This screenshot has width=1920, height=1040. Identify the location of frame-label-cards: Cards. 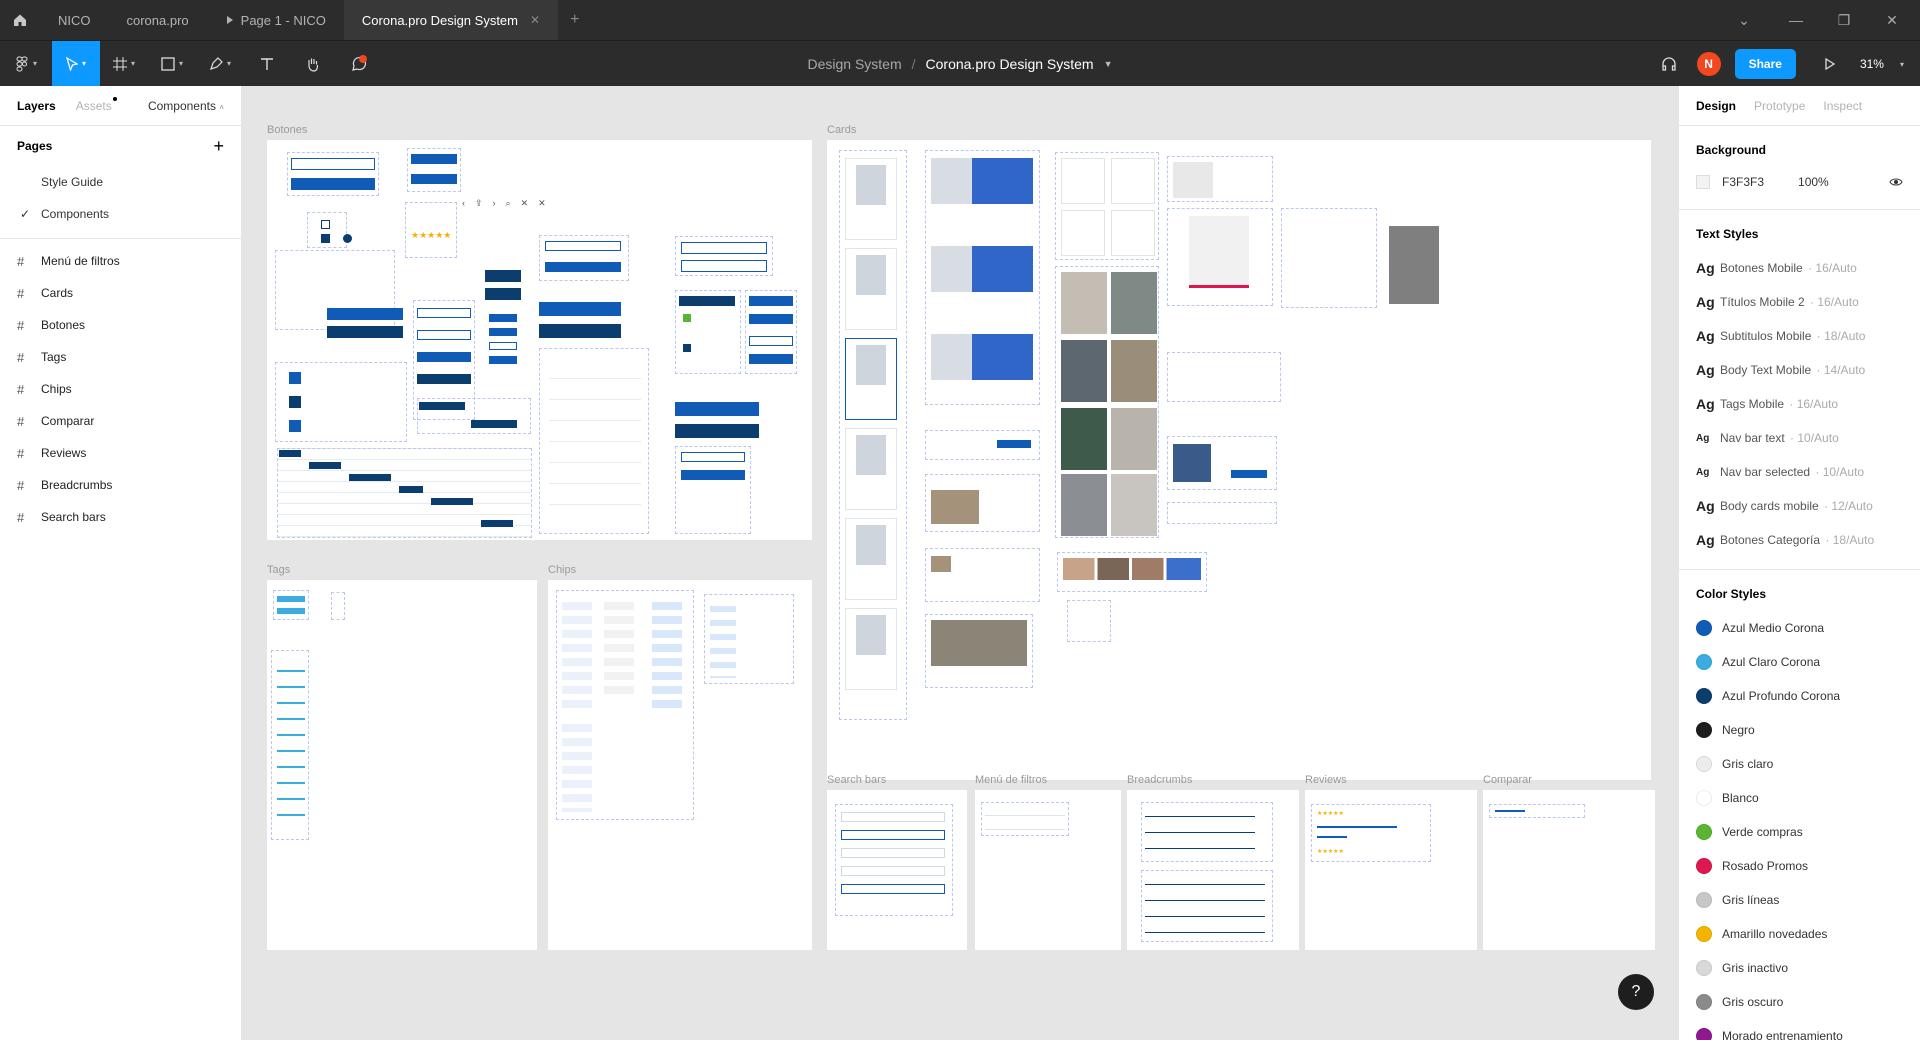
(841, 130).